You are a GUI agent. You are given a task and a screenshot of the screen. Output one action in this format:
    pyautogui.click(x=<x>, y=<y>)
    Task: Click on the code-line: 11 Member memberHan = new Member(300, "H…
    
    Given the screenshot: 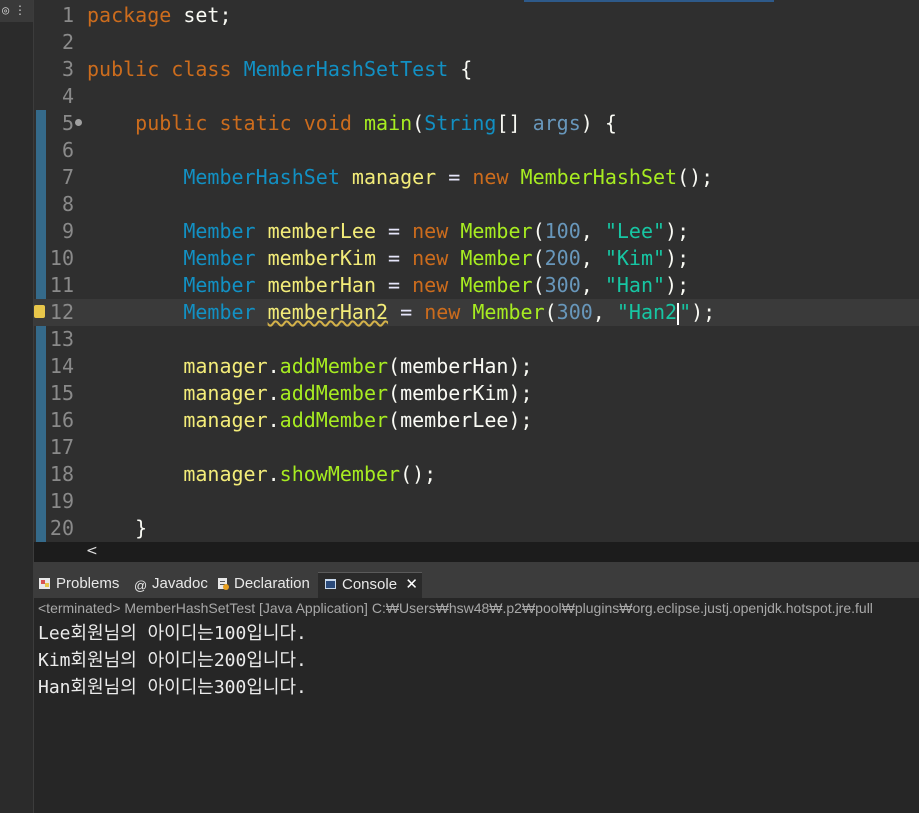 What is the action you would take?
    pyautogui.click(x=476, y=285)
    